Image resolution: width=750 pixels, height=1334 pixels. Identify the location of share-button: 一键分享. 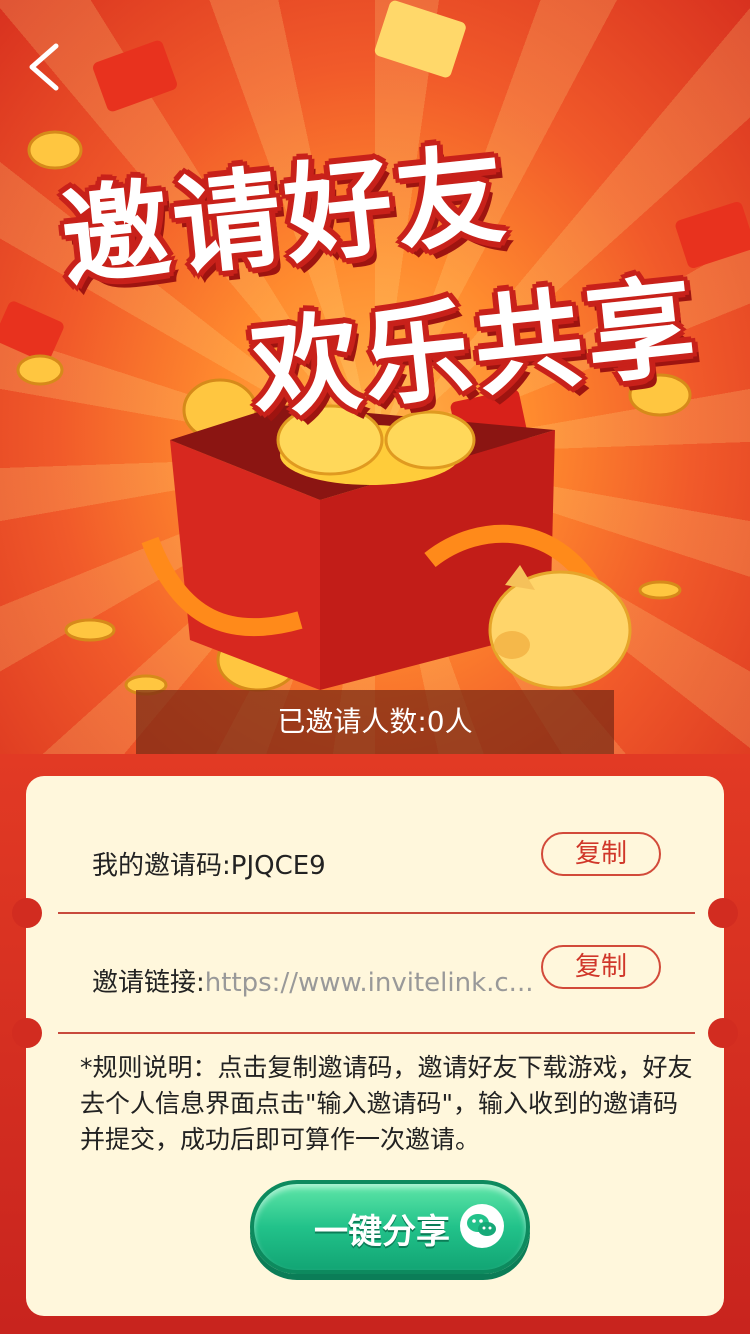
(390, 1227).